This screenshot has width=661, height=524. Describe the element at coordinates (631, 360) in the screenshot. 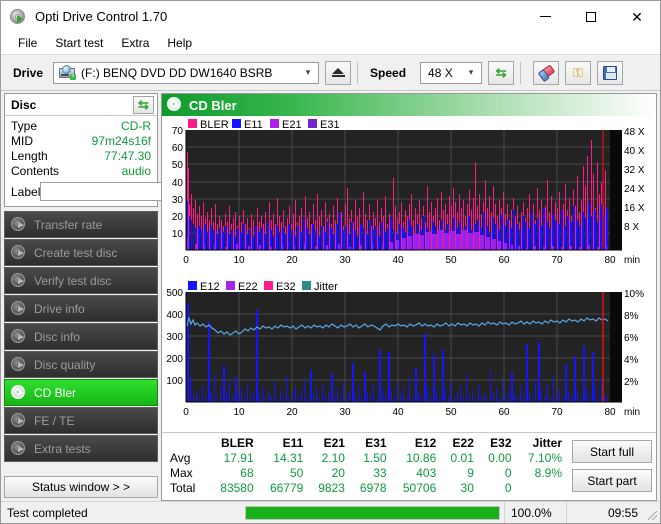

I see `svg-text: 4%` at that location.